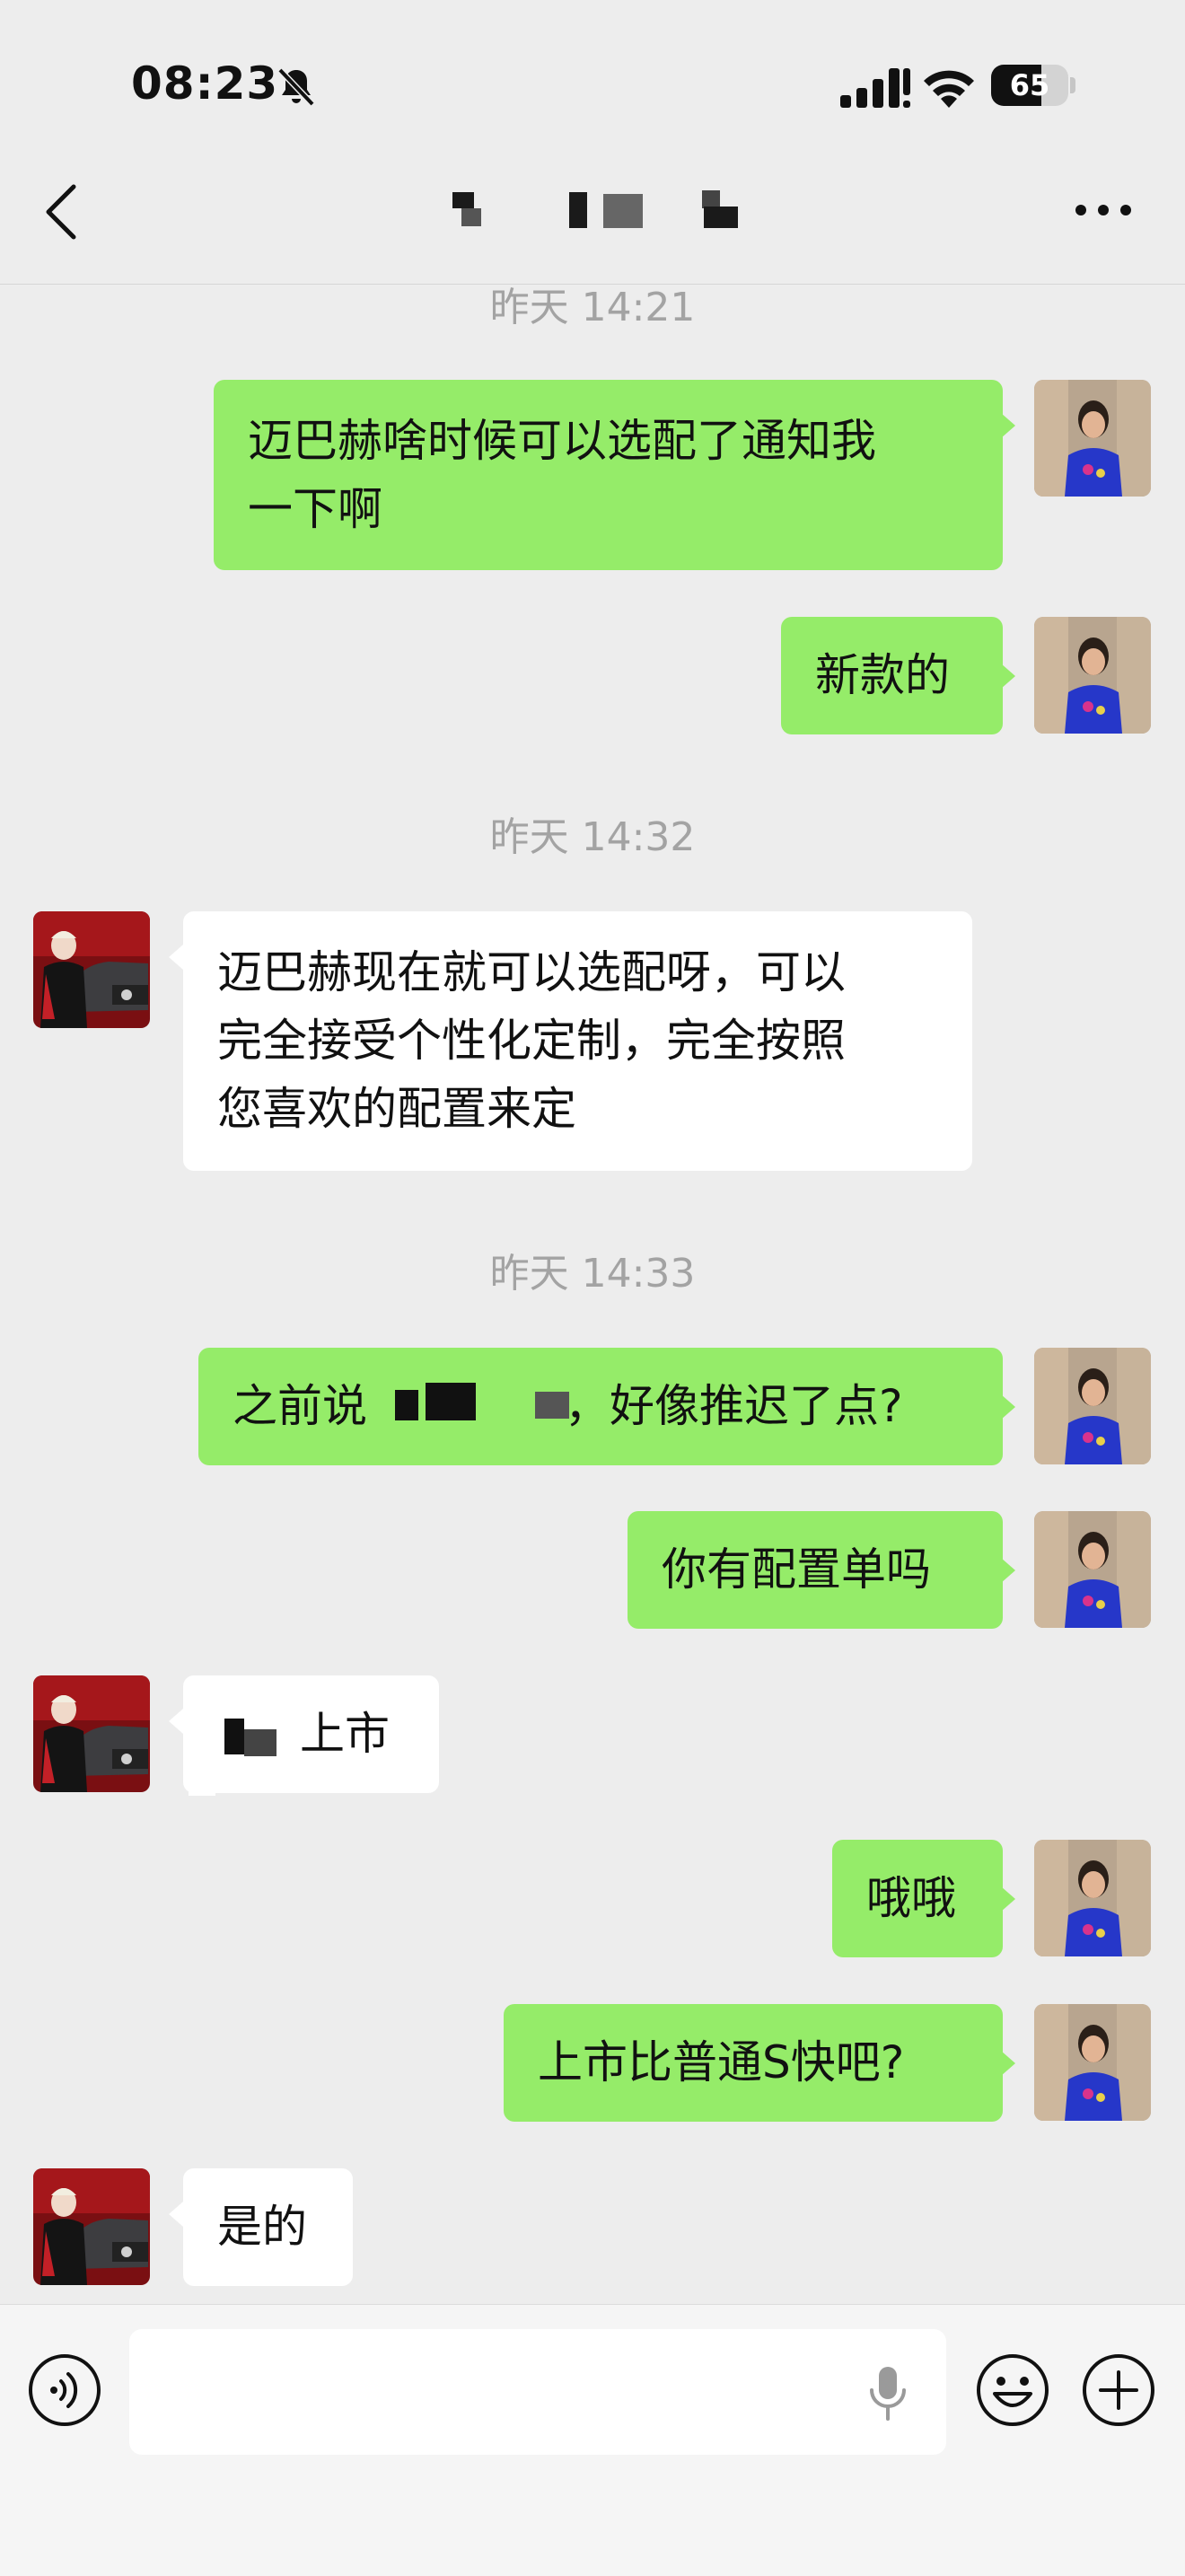 This screenshot has height=2576, width=1185. I want to click on battery-indicator: 65, so click(1029, 85).